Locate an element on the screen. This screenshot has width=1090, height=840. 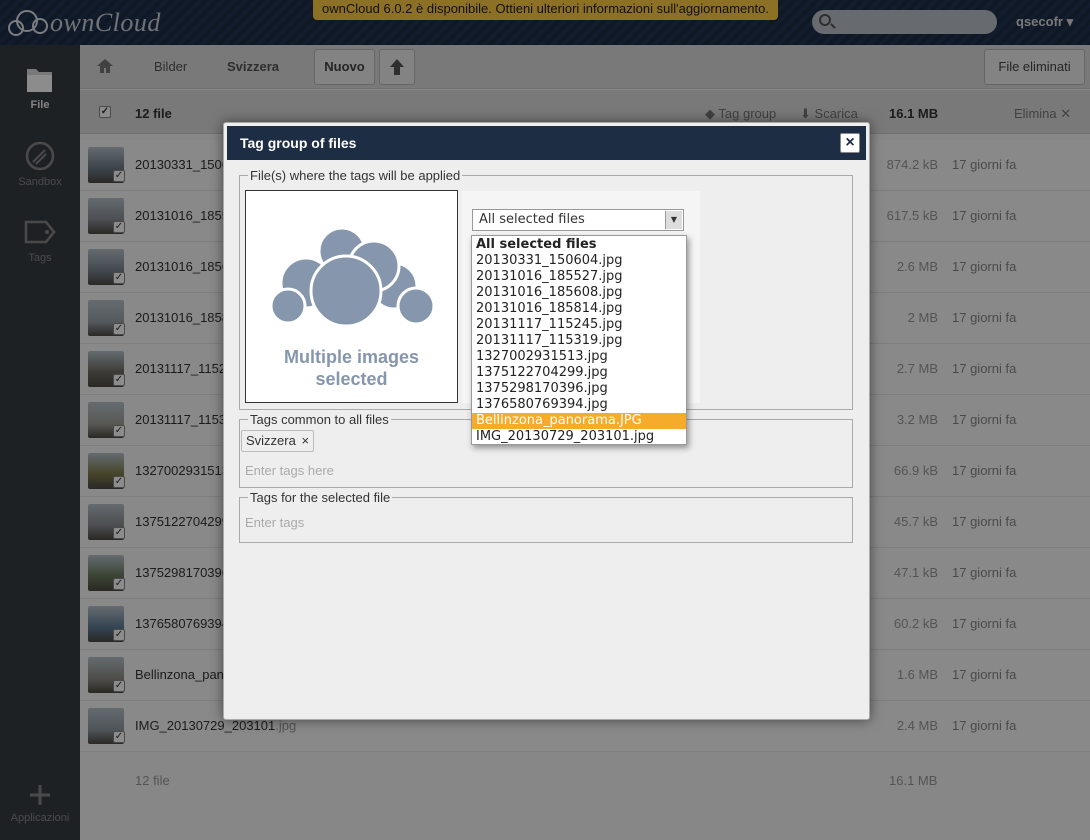
preview-image: Multiple images selected is located at coordinates (351, 296).